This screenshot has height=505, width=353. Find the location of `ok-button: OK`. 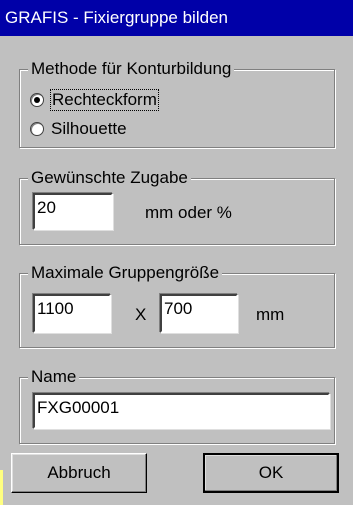

ok-button: OK is located at coordinates (271, 473).